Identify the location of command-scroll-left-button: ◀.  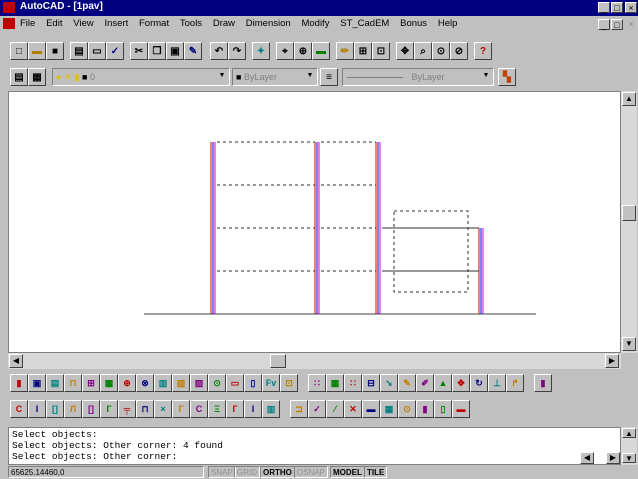
(587, 458).